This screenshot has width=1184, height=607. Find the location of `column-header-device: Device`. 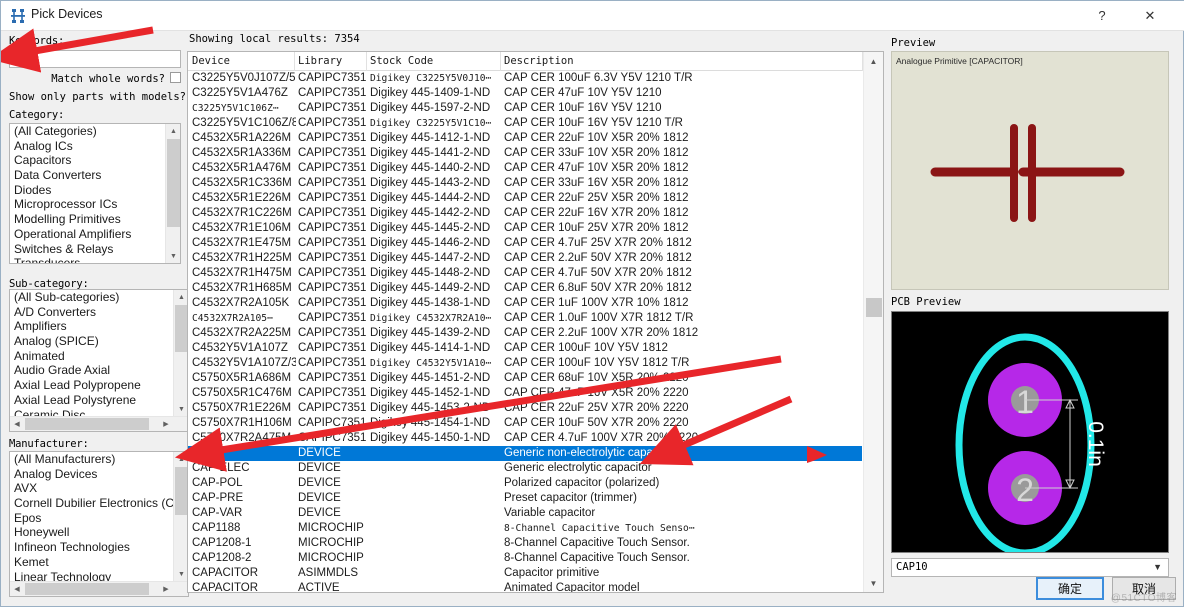

column-header-device: Device is located at coordinates (211, 61).